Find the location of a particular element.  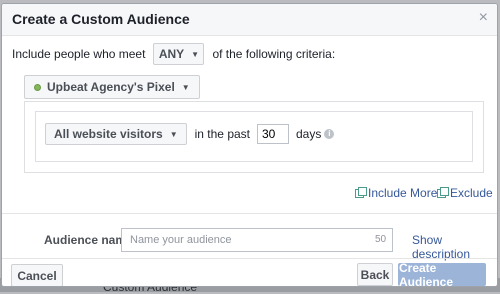

include-prefix-text: Include people who meet is located at coordinates (79, 54).